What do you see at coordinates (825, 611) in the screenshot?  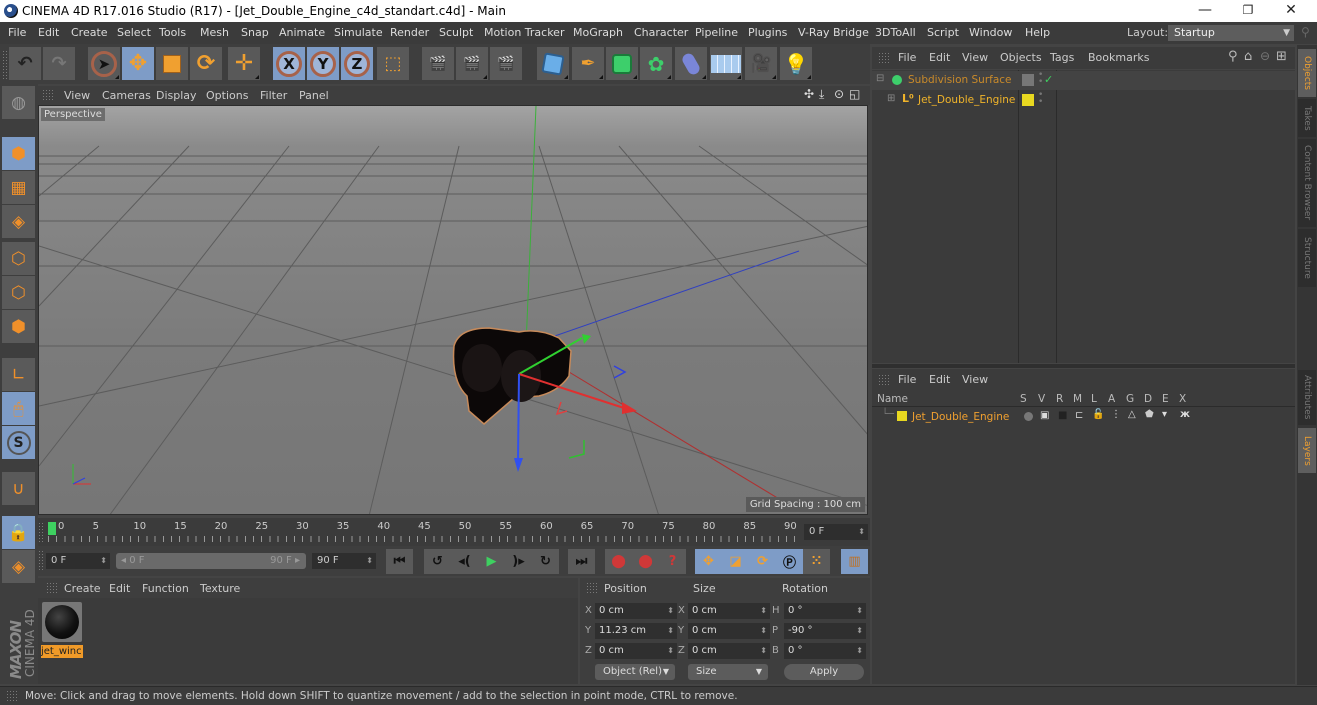 I see `rotation-h-field: 0 ° ⬍` at bounding box center [825, 611].